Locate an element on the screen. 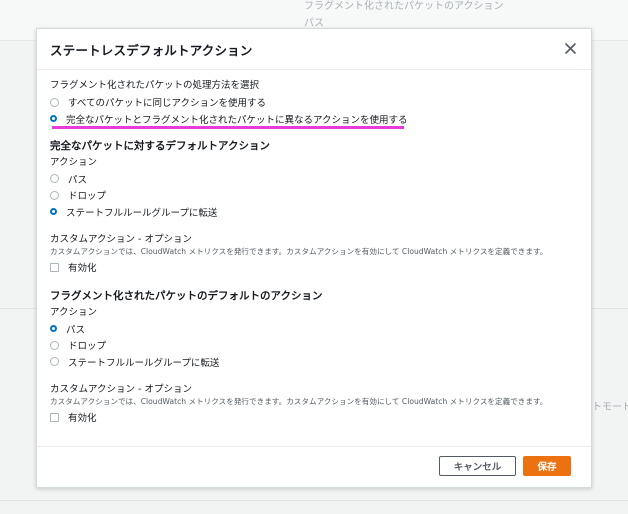  full-action-radio-group: パス ドロップ ステートフルルールグループに転送 is located at coordinates (315, 196).